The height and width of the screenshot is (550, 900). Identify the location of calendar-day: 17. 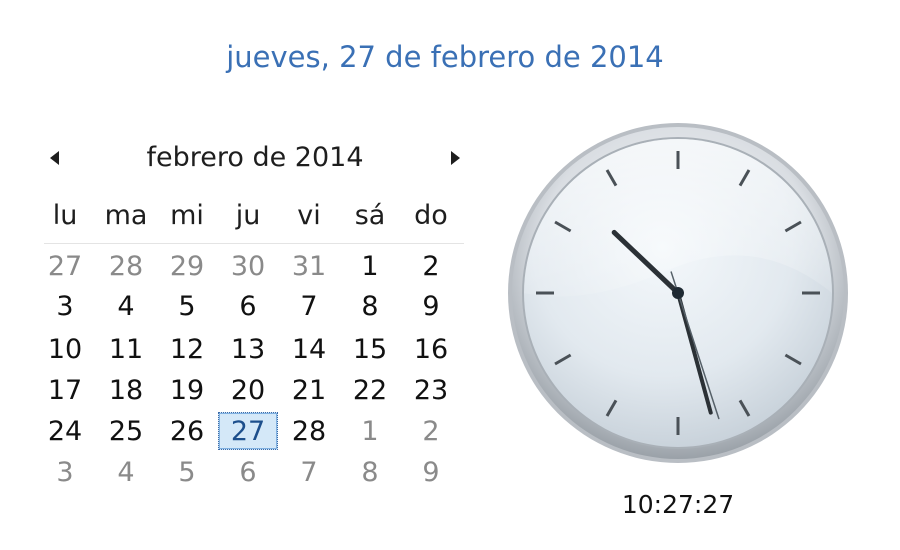
(65, 390).